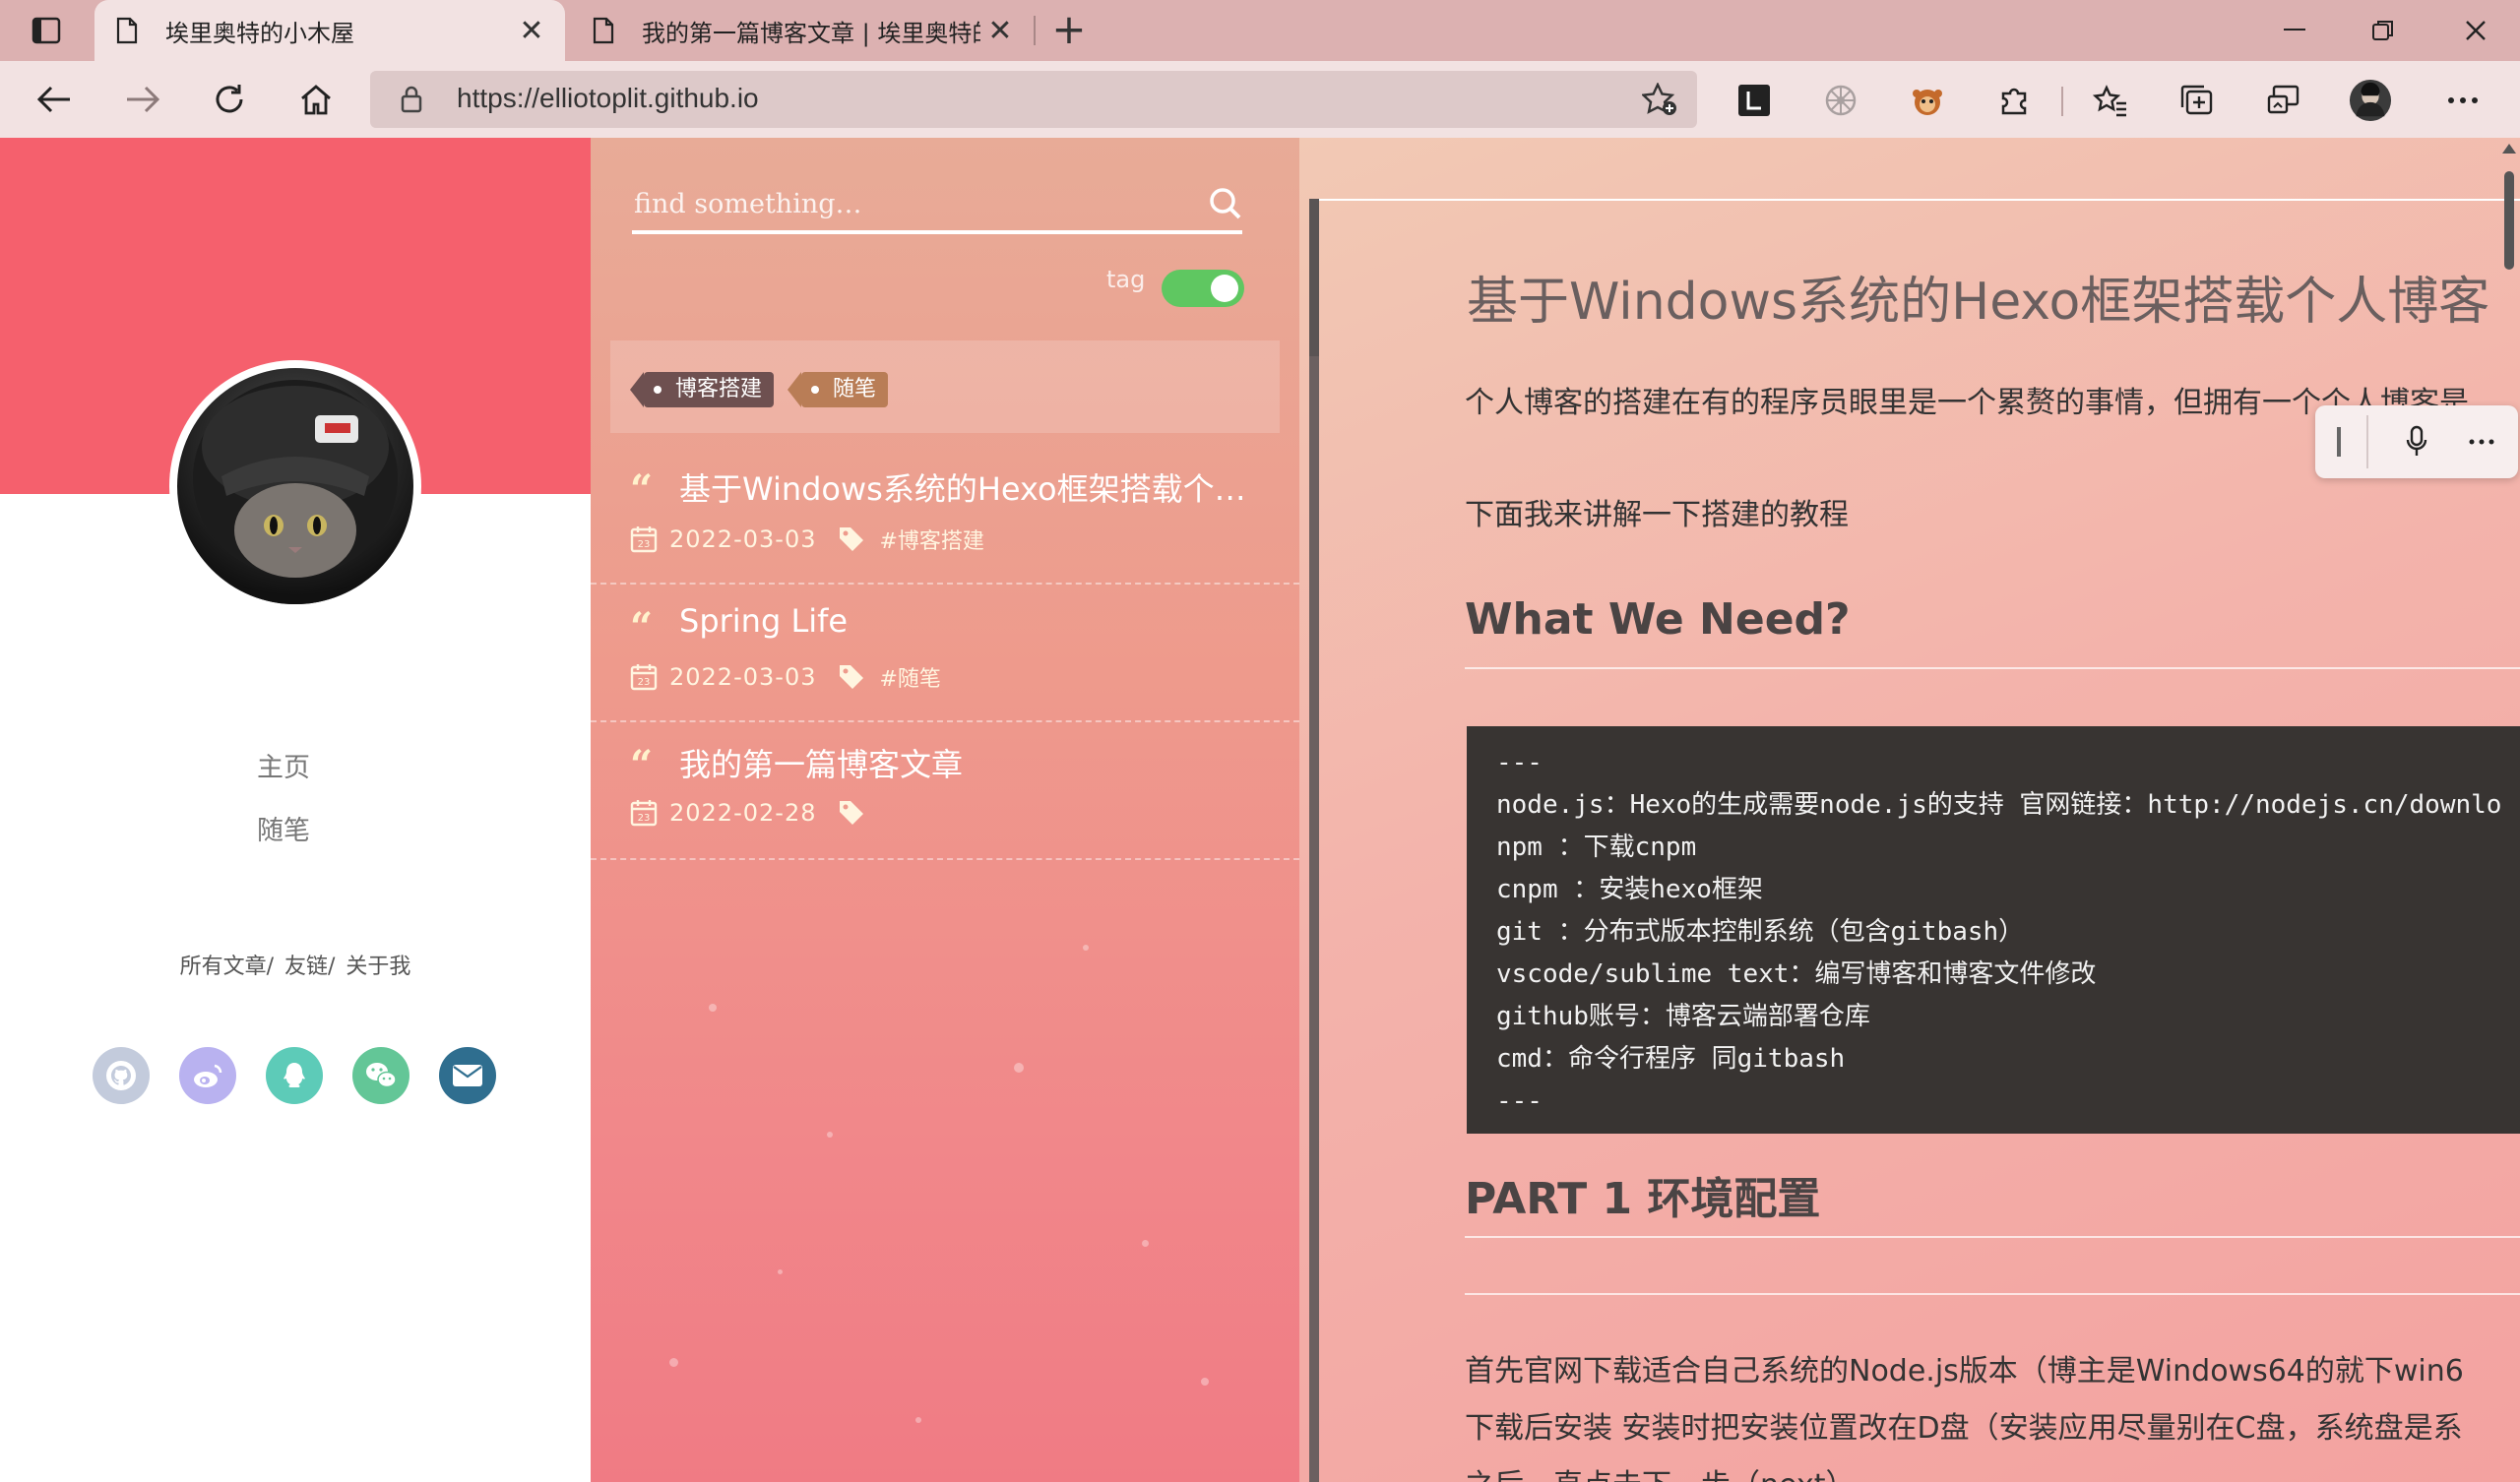 The image size is (2520, 1482). What do you see at coordinates (1035, 30) in the screenshot?
I see `tab-separator` at bounding box center [1035, 30].